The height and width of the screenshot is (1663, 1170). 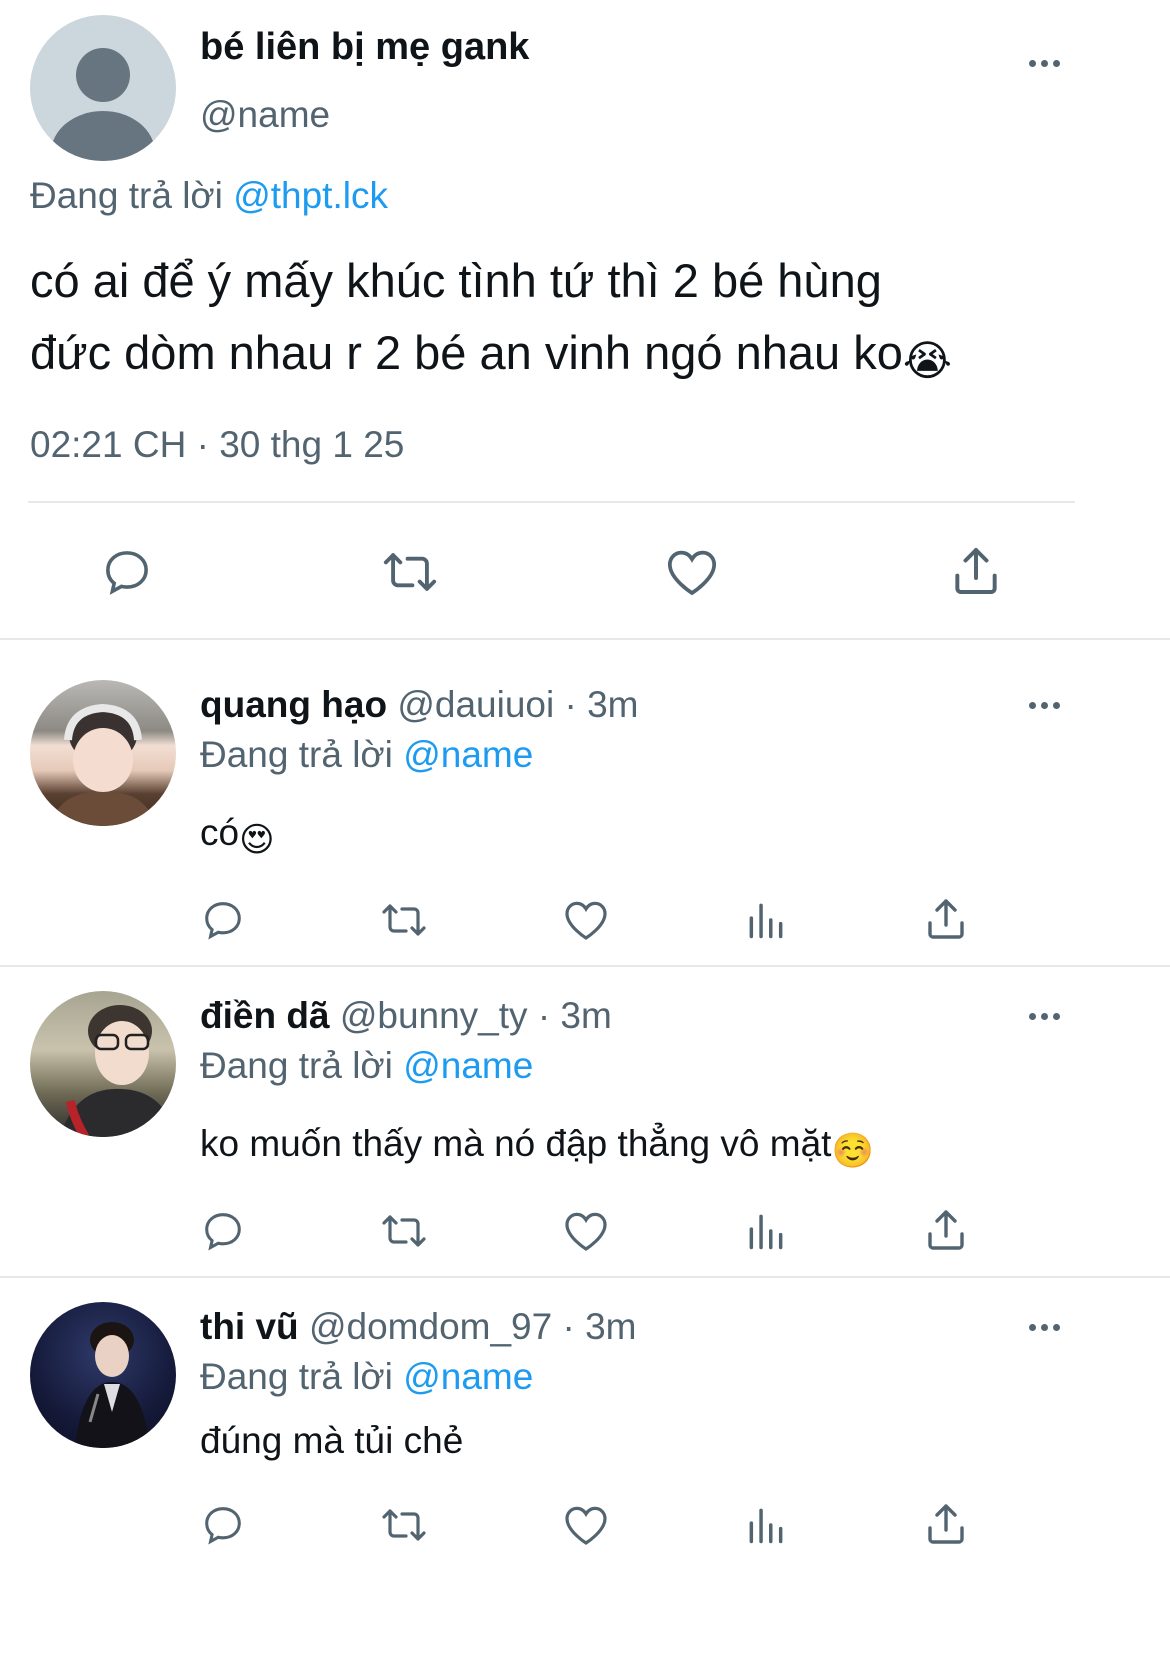 I want to click on reply-header: quang hạo @dauiuoi · 3m, so click(x=419, y=705).